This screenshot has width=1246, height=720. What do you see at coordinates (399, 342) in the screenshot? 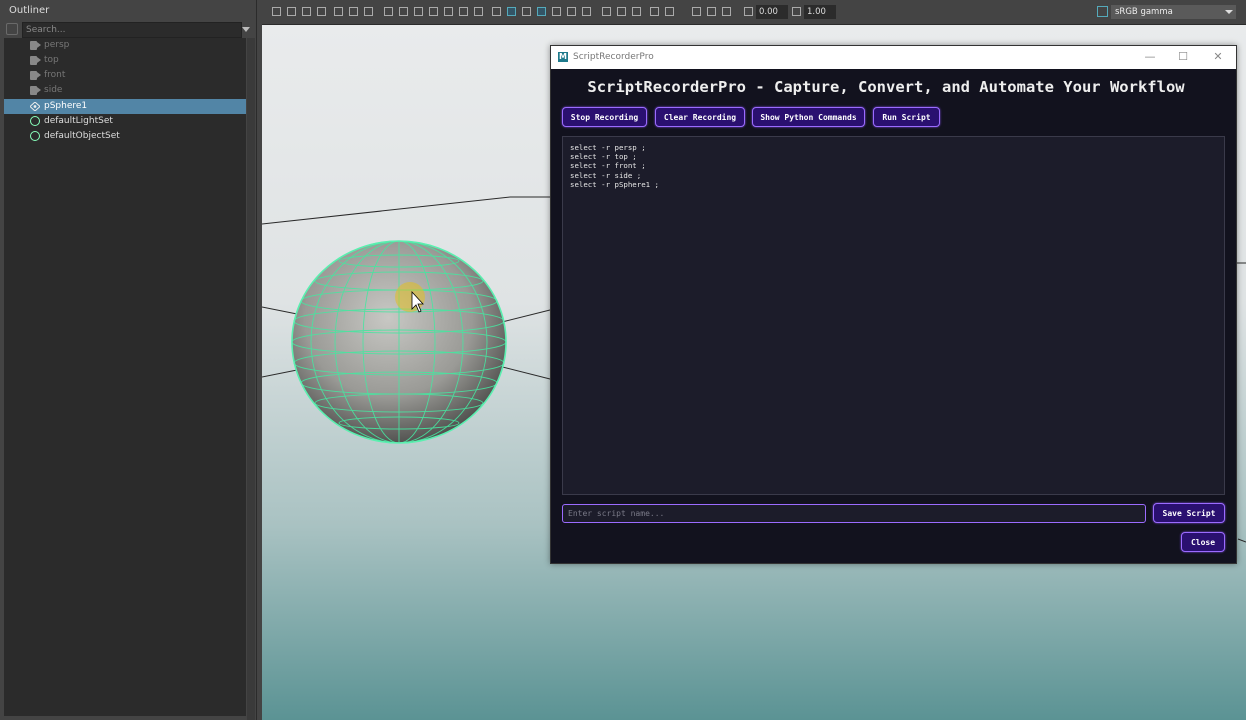
I see `psphere1-mesh` at bounding box center [399, 342].